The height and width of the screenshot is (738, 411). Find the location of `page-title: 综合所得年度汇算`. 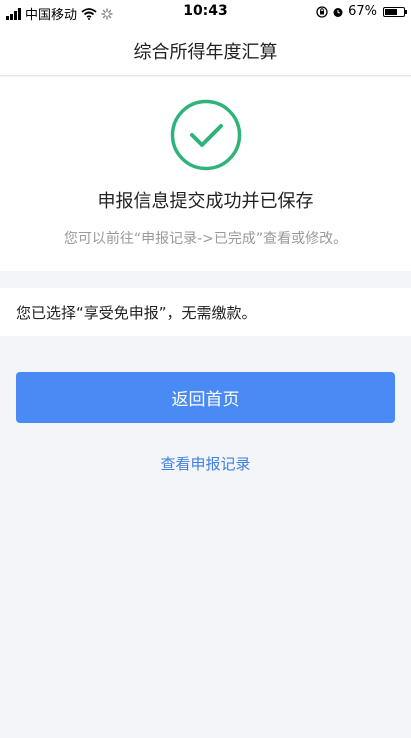

page-title: 综合所得年度汇算 is located at coordinates (205, 52).